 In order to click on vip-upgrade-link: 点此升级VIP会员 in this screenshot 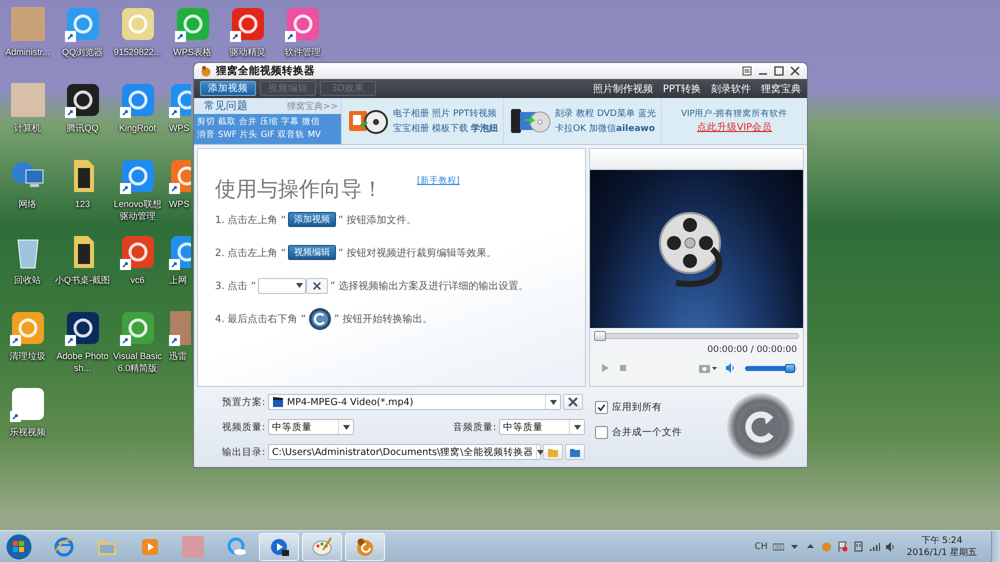, I will do `click(734, 127)`.